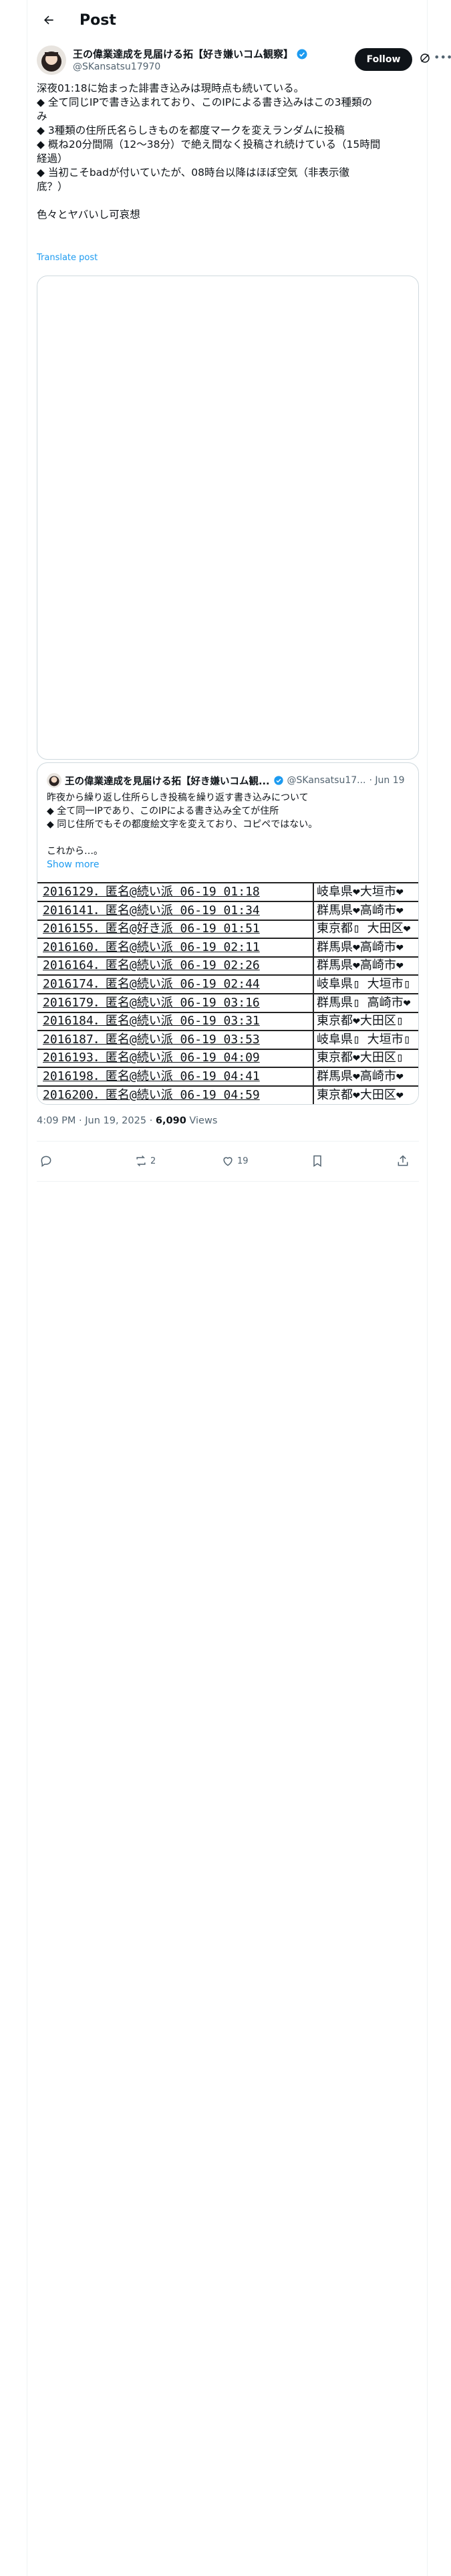 The height and width of the screenshot is (2576, 451). What do you see at coordinates (141, 1161) in the screenshot?
I see `repost-icon` at bounding box center [141, 1161].